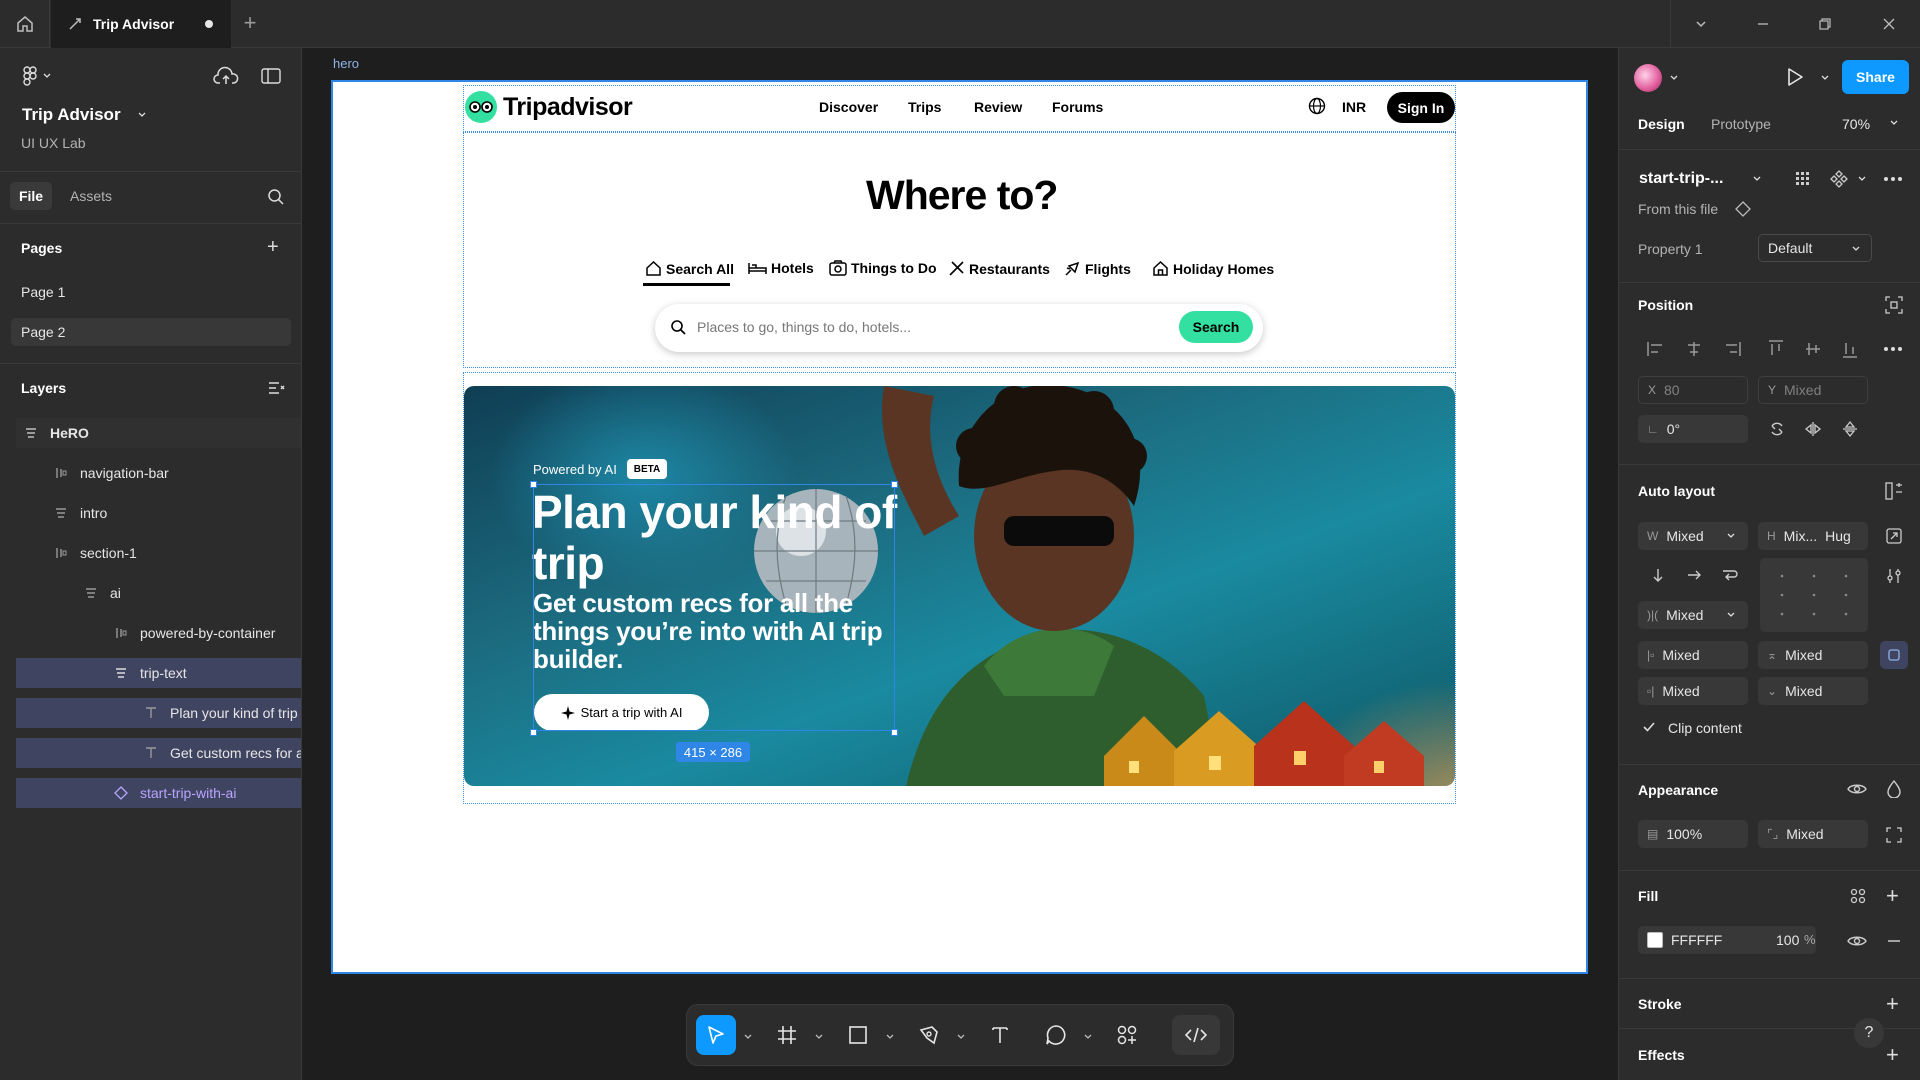 The width and height of the screenshot is (1920, 1080). I want to click on direction-vertical-icon, so click(1658, 575).